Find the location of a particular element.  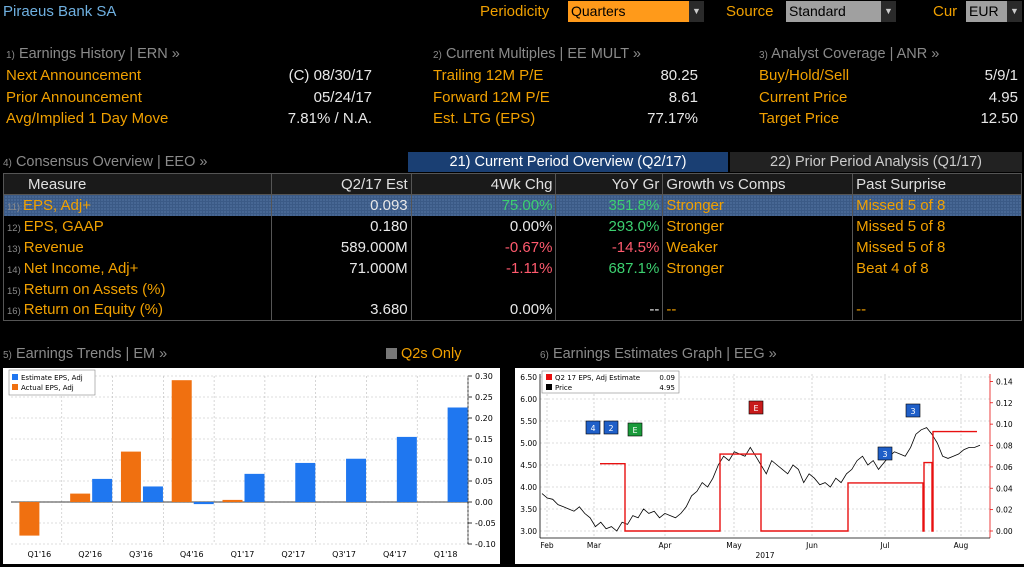

col-4wk-chg: 4Wk Chg is located at coordinates (483, 184).